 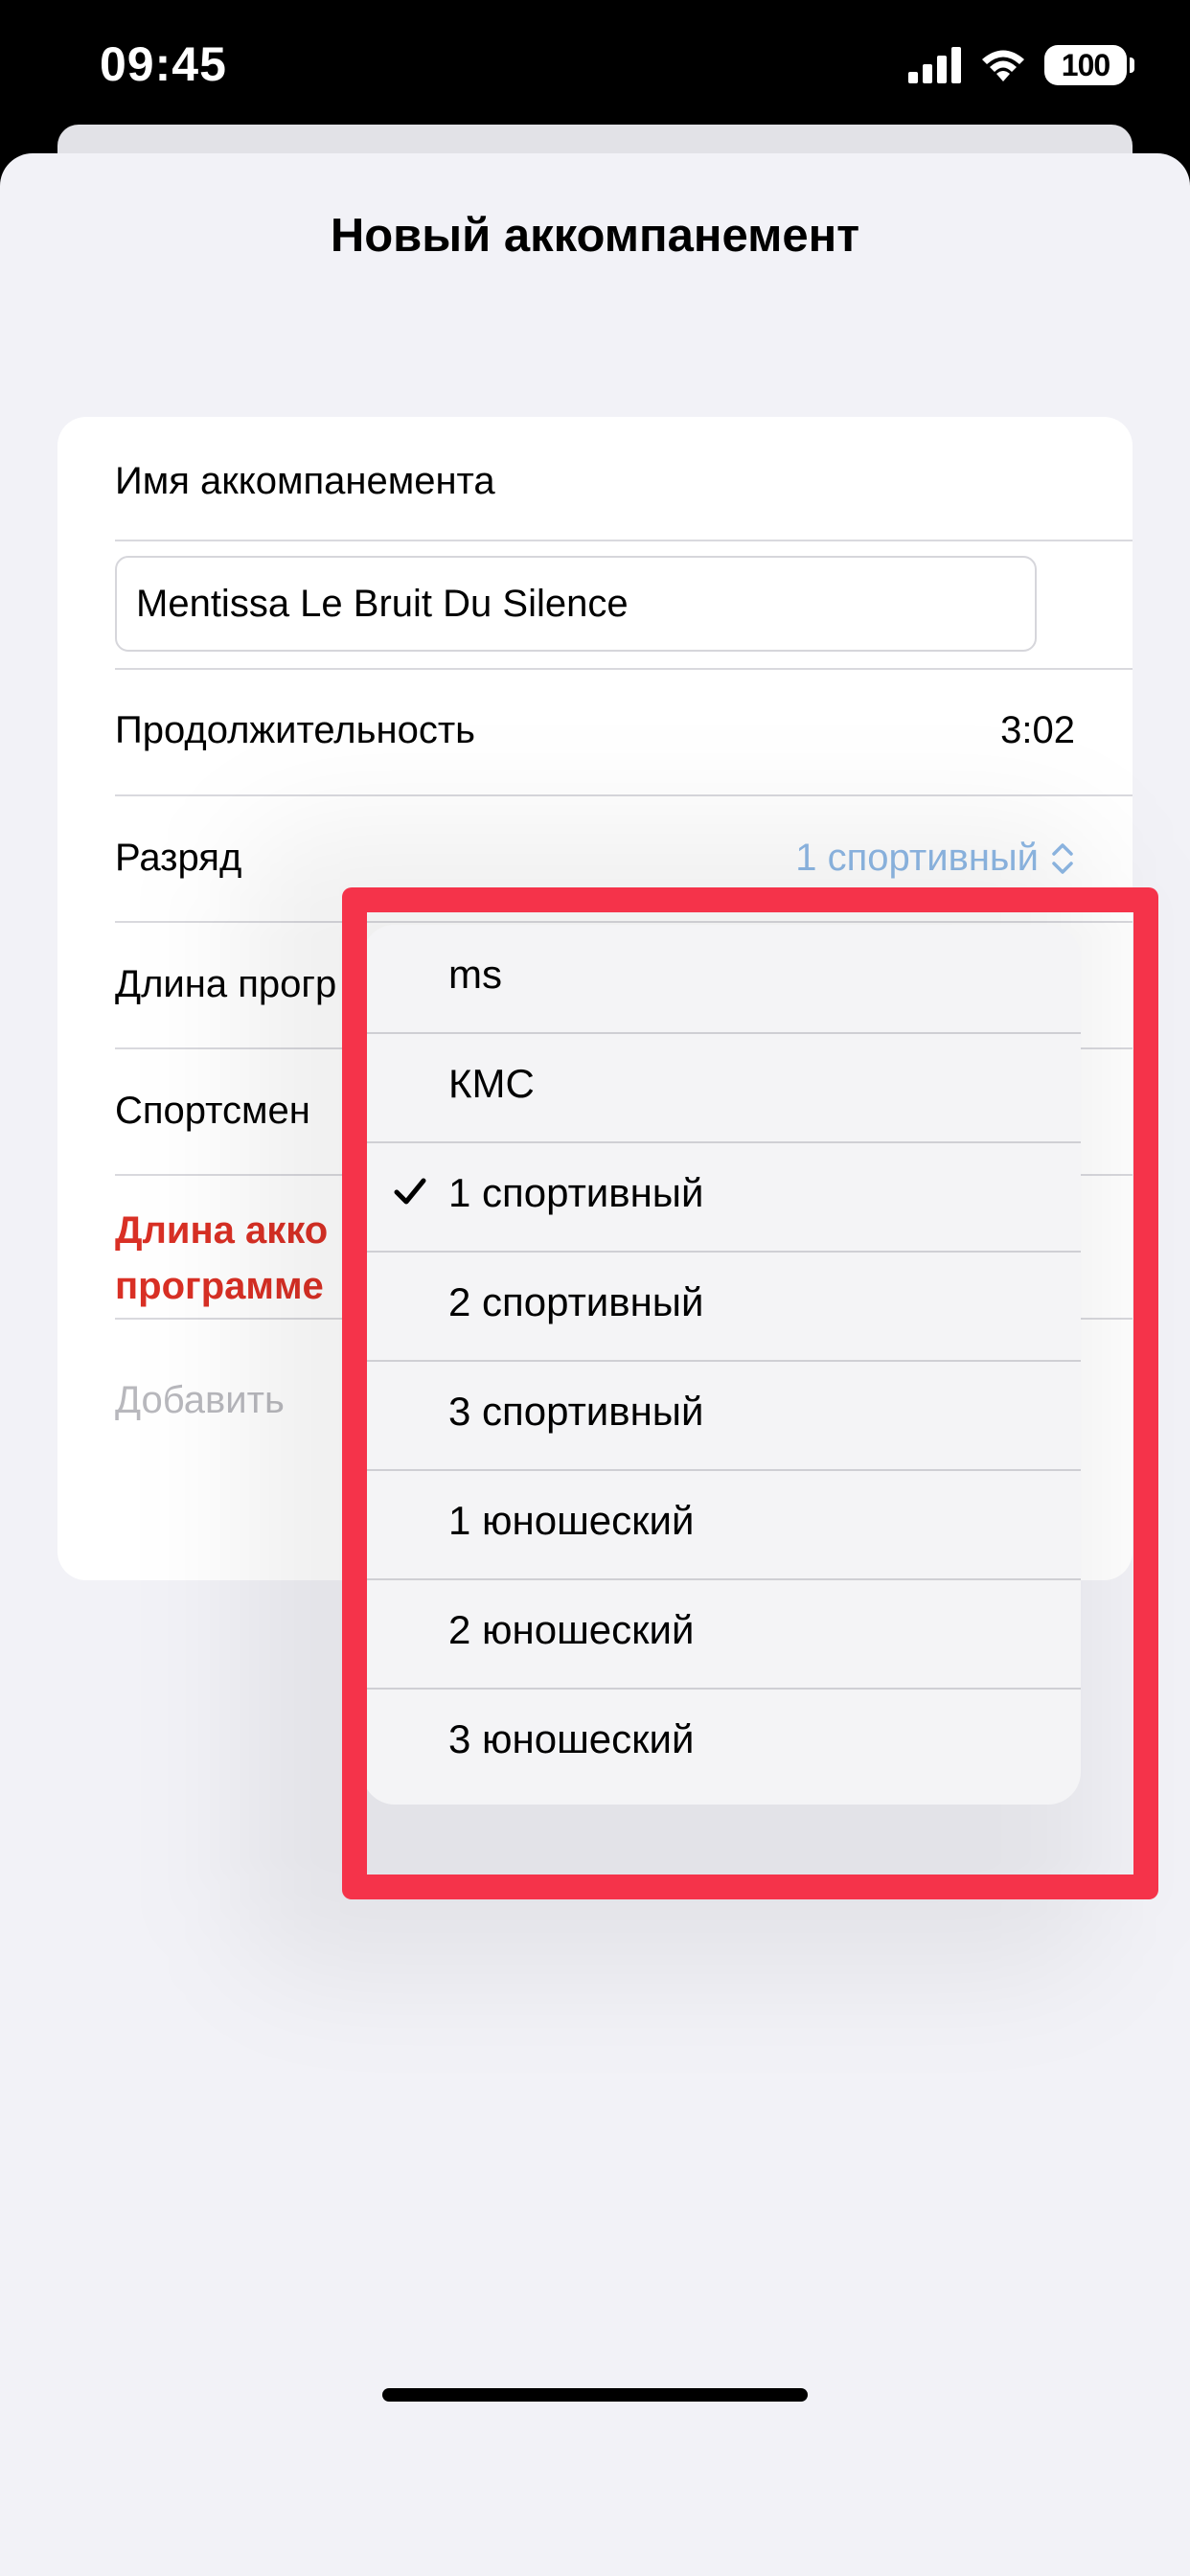 What do you see at coordinates (722, 979) in the screenshot?
I see `menu-item-ms: ms` at bounding box center [722, 979].